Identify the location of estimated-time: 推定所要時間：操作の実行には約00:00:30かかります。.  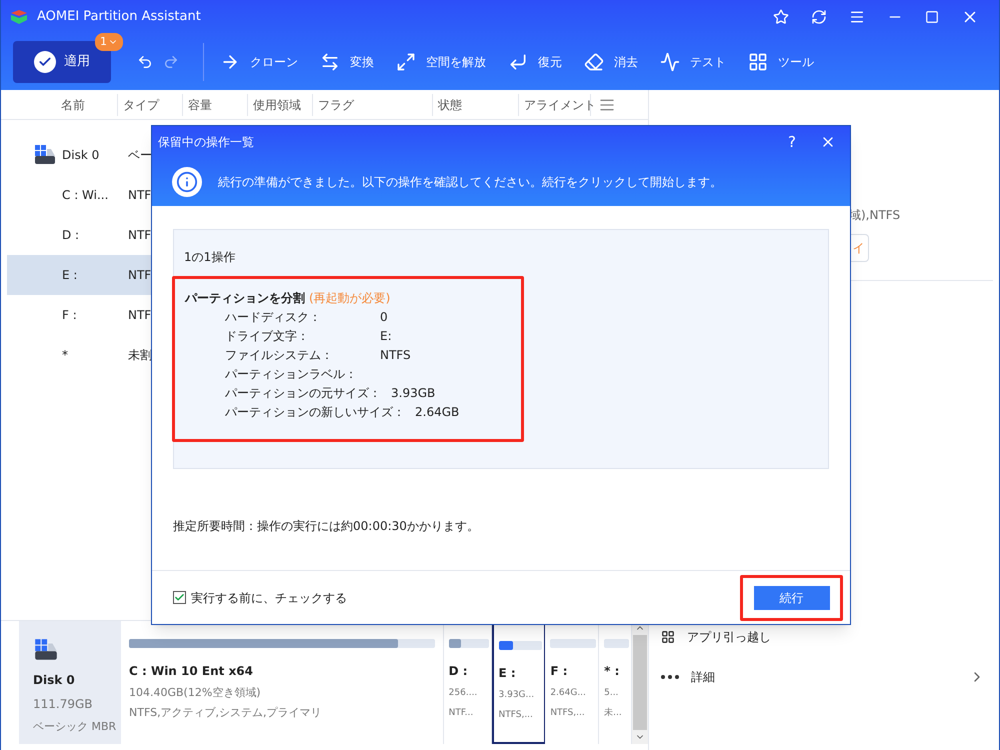
(326, 526).